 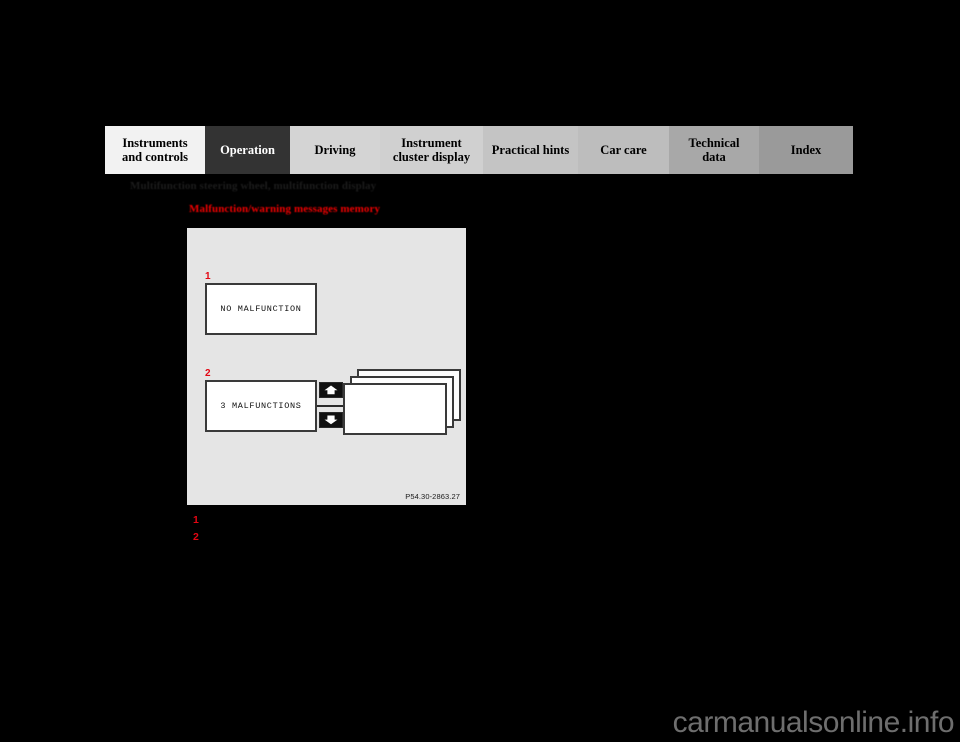 What do you see at coordinates (196, 520) in the screenshot?
I see `legend-item-number: 1` at bounding box center [196, 520].